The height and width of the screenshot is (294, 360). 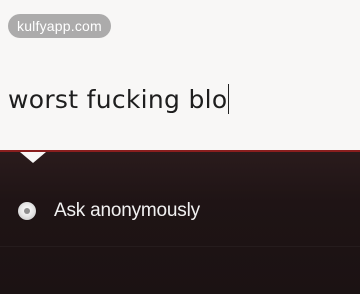 I want to click on text-caret, so click(x=229, y=99).